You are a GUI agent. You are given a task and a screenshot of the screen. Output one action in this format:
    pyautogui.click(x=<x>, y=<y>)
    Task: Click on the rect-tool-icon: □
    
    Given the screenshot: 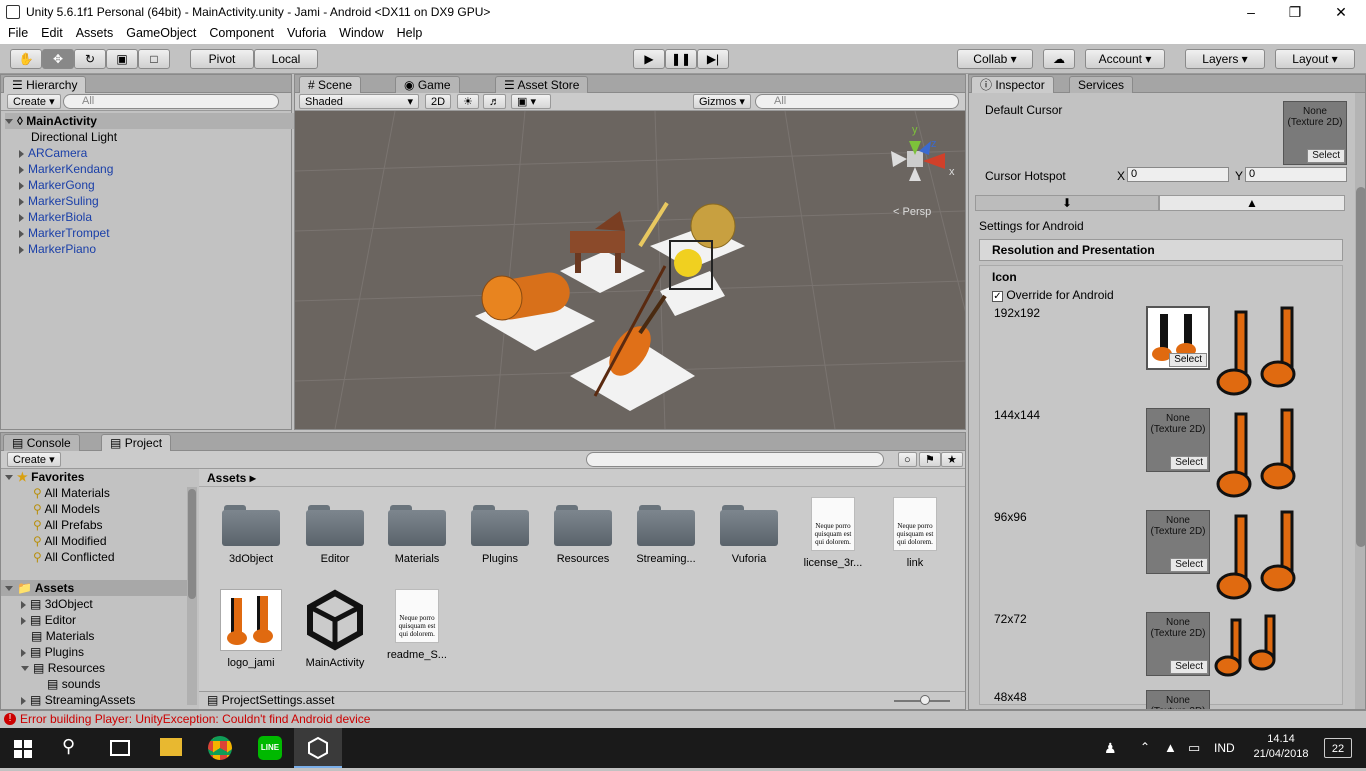 What is the action you would take?
    pyautogui.click(x=154, y=59)
    